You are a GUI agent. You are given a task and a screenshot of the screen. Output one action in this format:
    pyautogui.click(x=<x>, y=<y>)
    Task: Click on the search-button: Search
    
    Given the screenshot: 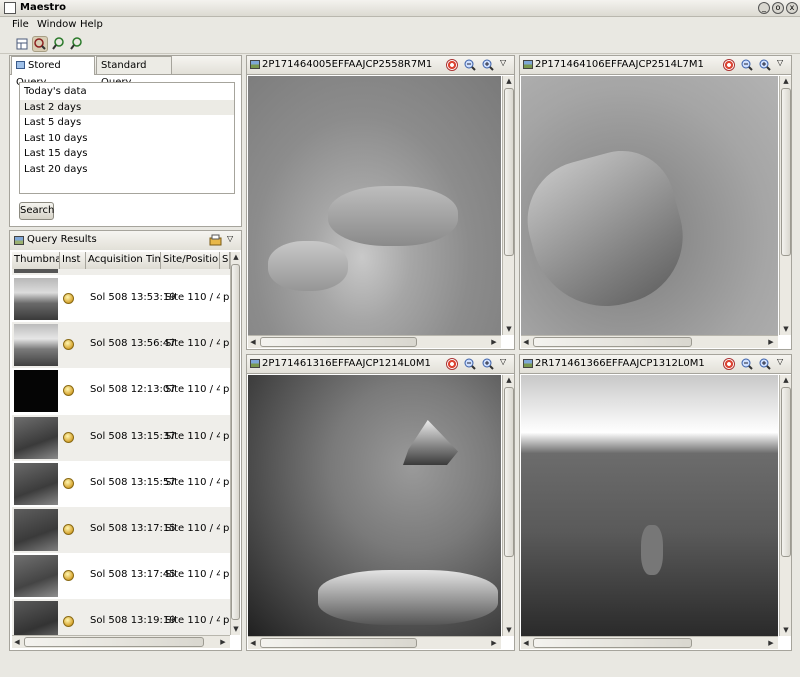 What is the action you would take?
    pyautogui.click(x=36, y=211)
    